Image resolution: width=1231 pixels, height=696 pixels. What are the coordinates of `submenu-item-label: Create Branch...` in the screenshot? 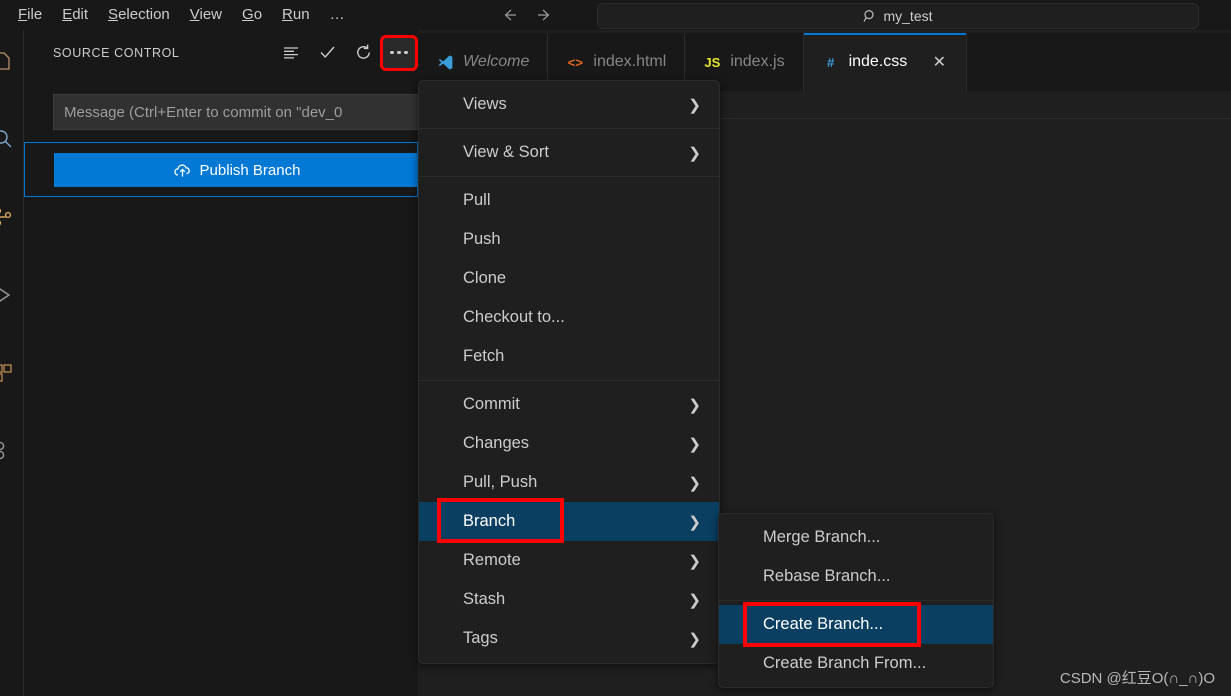 It's located at (823, 624).